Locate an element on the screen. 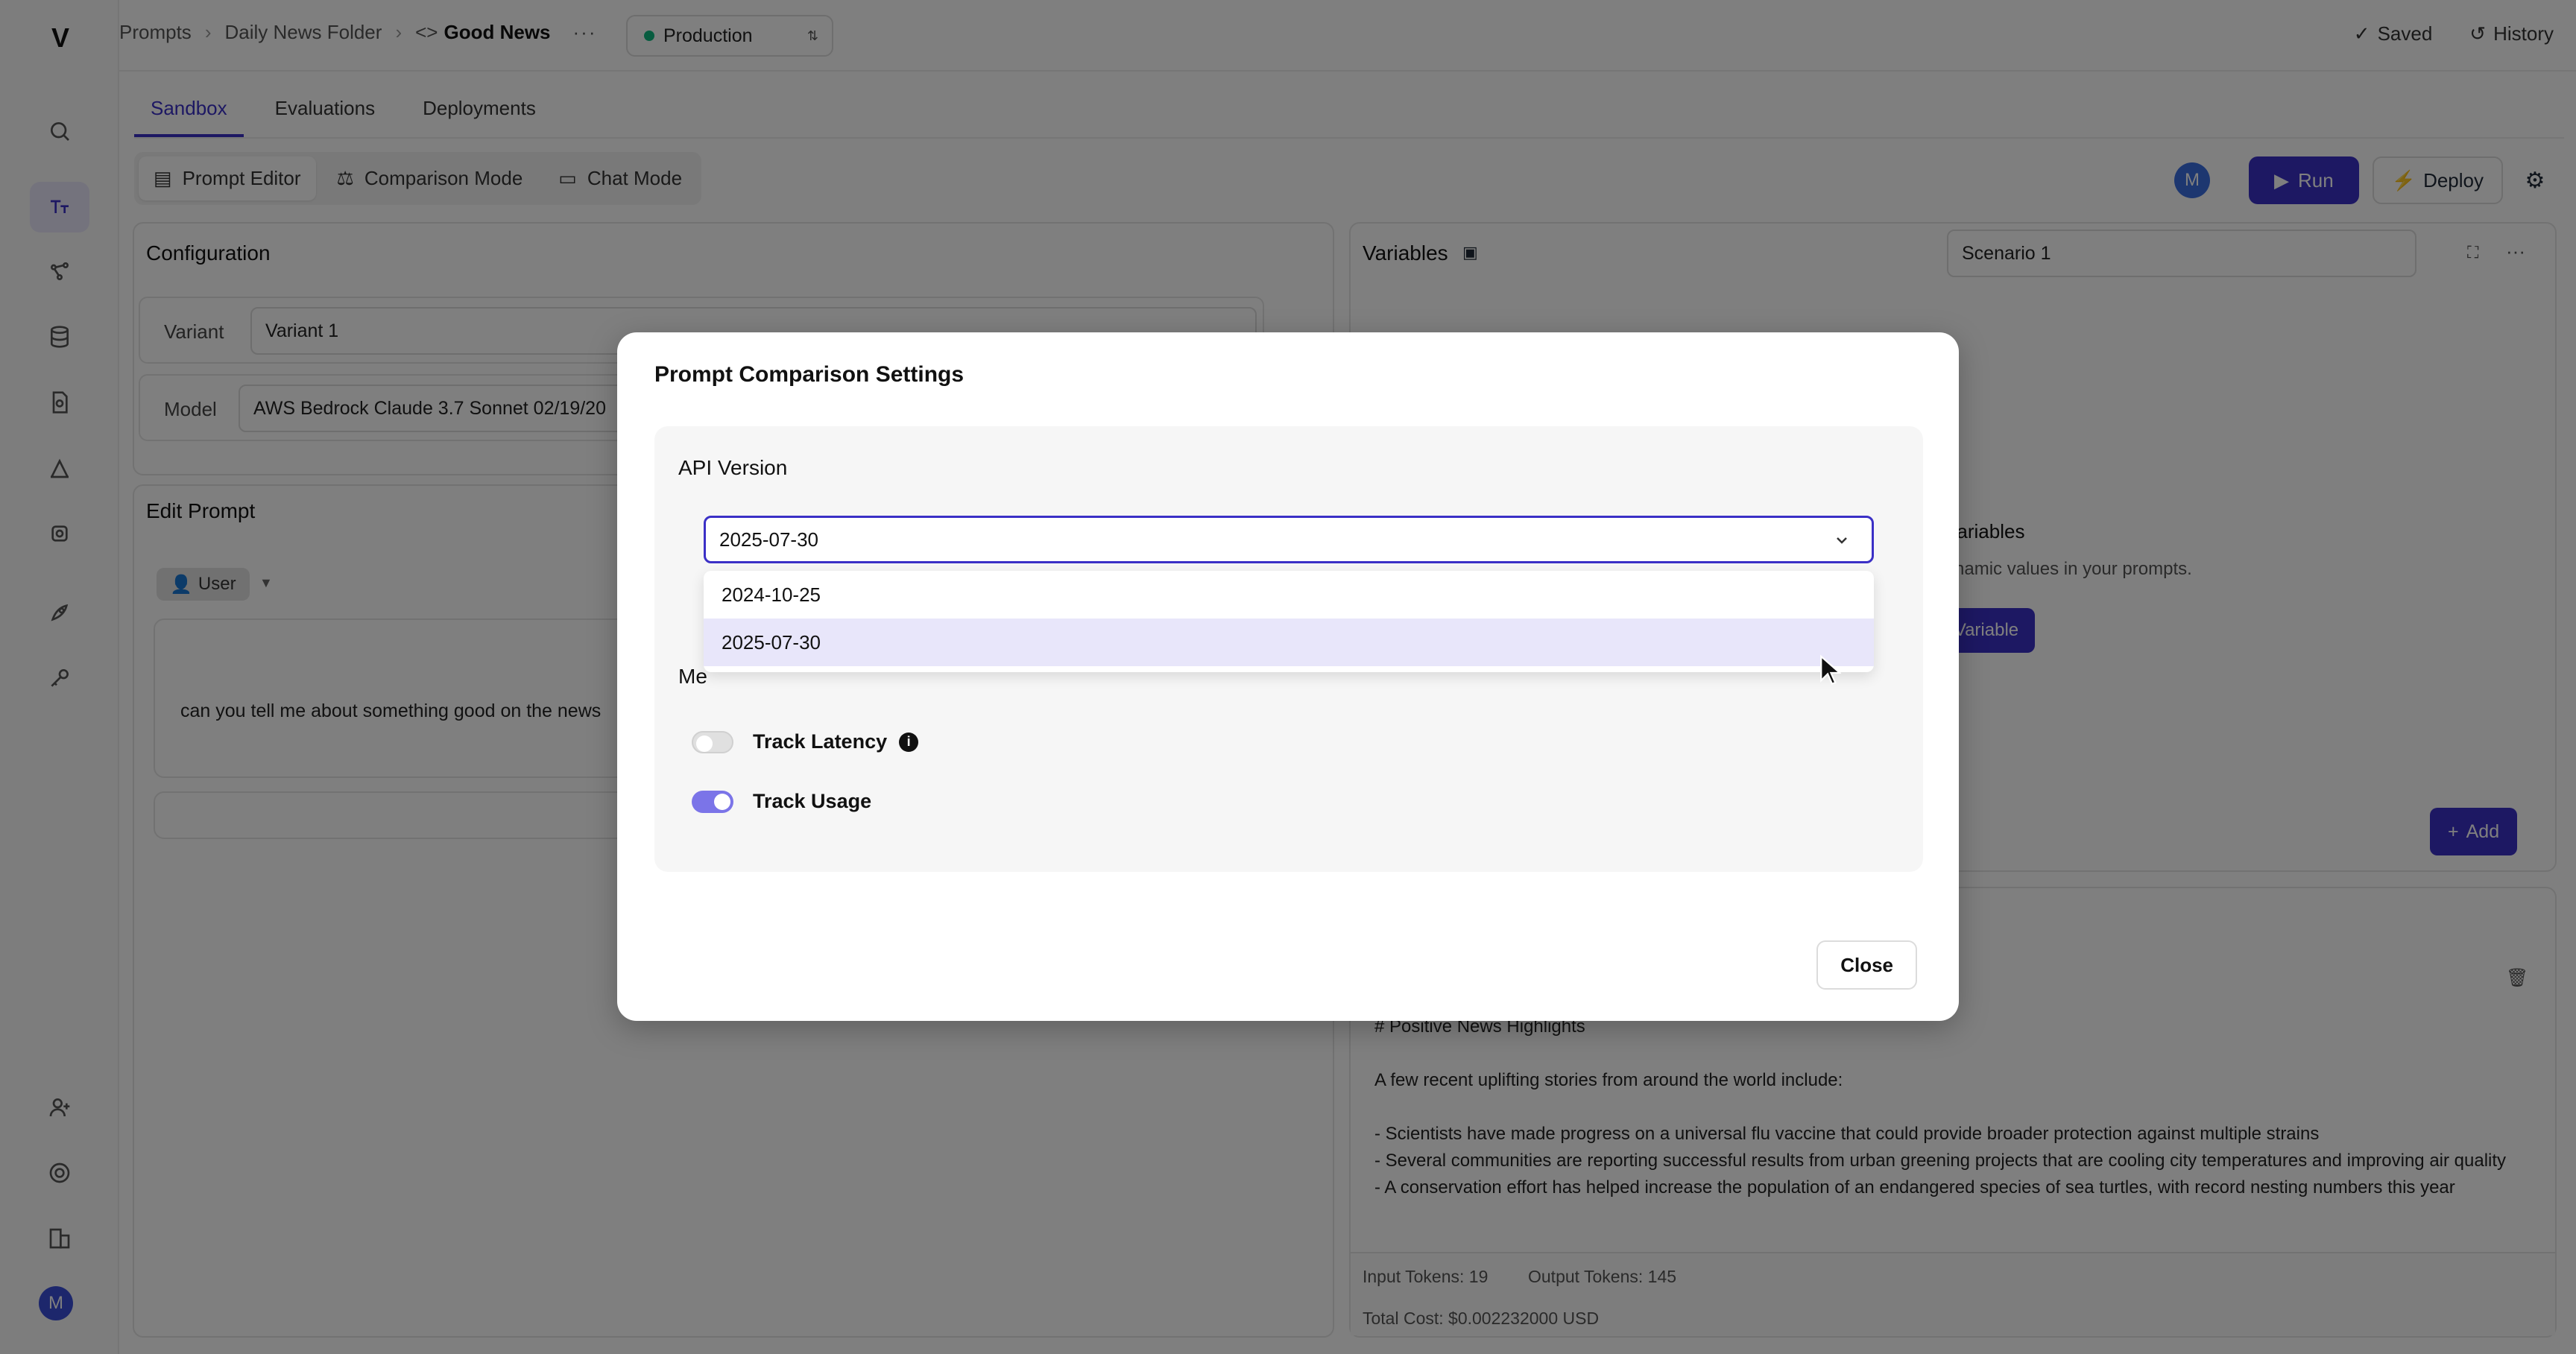 This screenshot has width=2576, height=1354. api-version-dropdown: 2024-10-25 2025-07-30 is located at coordinates (1289, 621).